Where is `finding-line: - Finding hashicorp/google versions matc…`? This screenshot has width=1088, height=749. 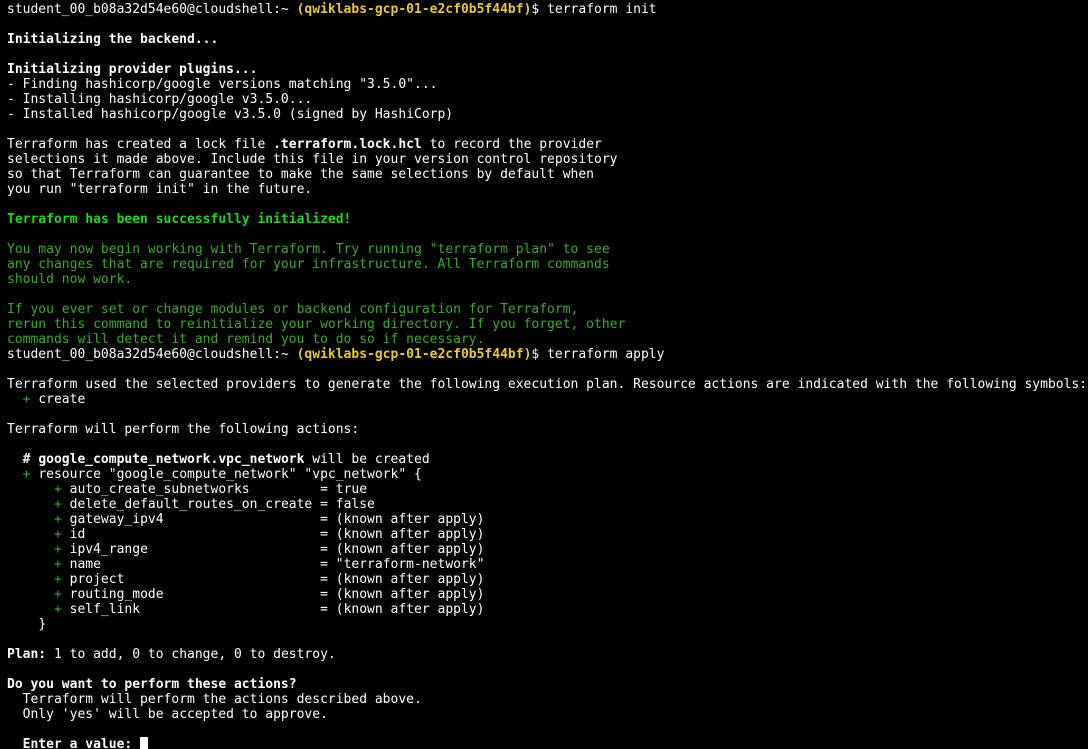 finding-line: - Finding hashicorp/google versions matc… is located at coordinates (222, 84).